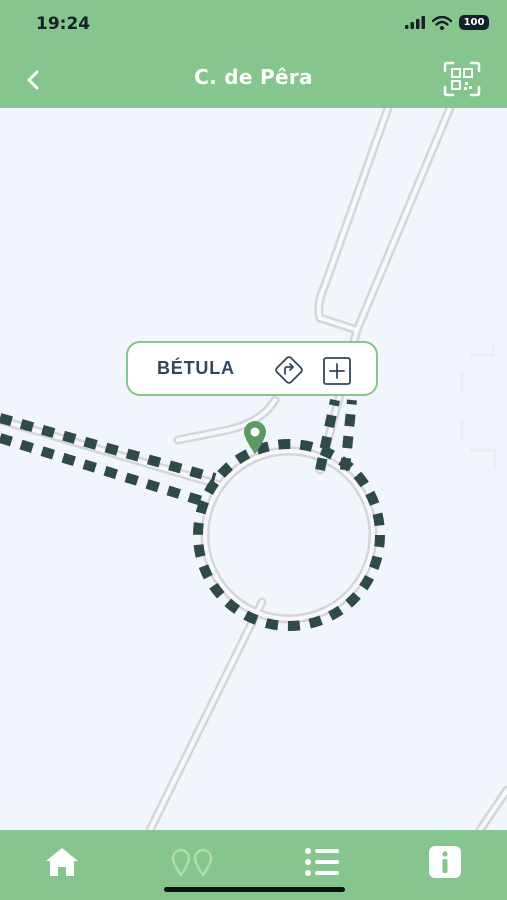 Image resolution: width=507 pixels, height=900 pixels. I want to click on page-title: C. de Pêra, so click(253, 77).